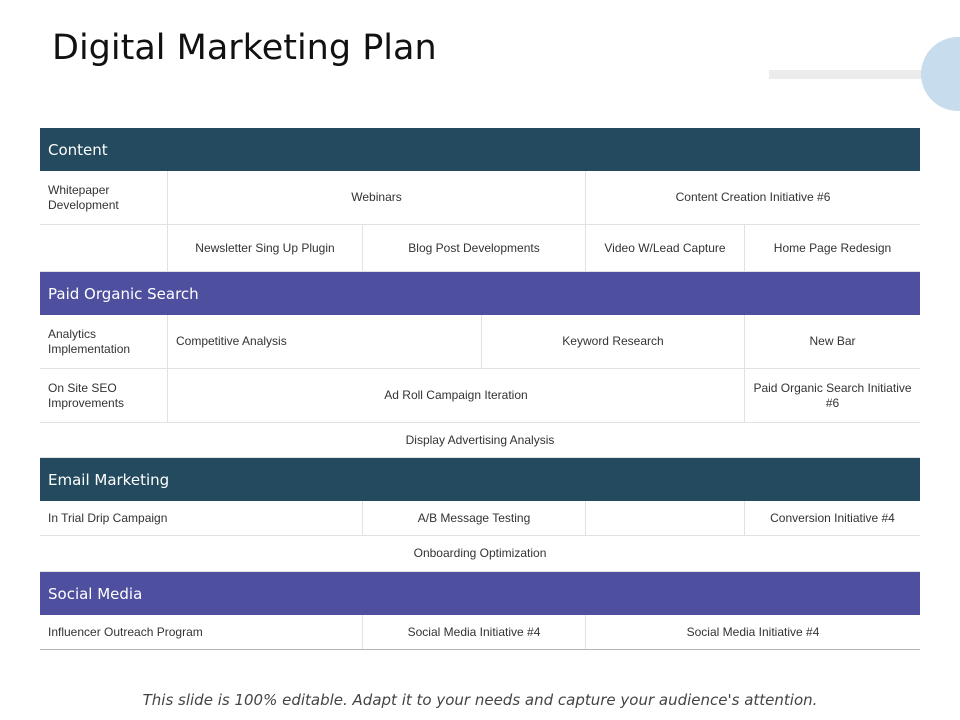 This screenshot has width=960, height=720. Describe the element at coordinates (832, 341) in the screenshot. I see `table-cell: New Bar` at that location.